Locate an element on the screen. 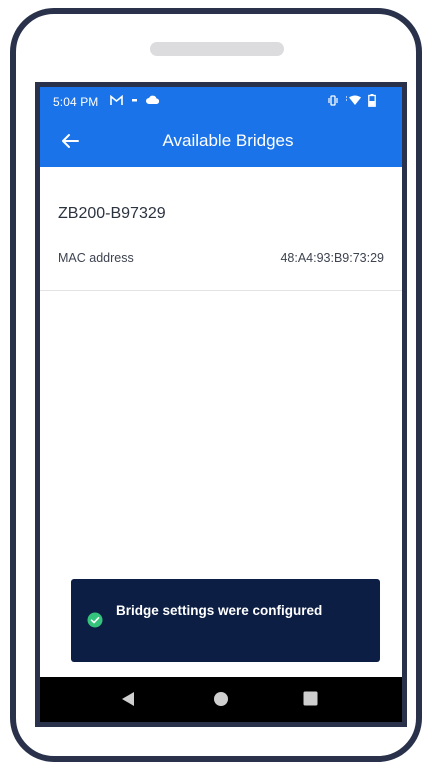 Image resolution: width=433 pixels, height=769 pixels. mac-address-value: 48:A4:93:B9:73:29 is located at coordinates (332, 258).